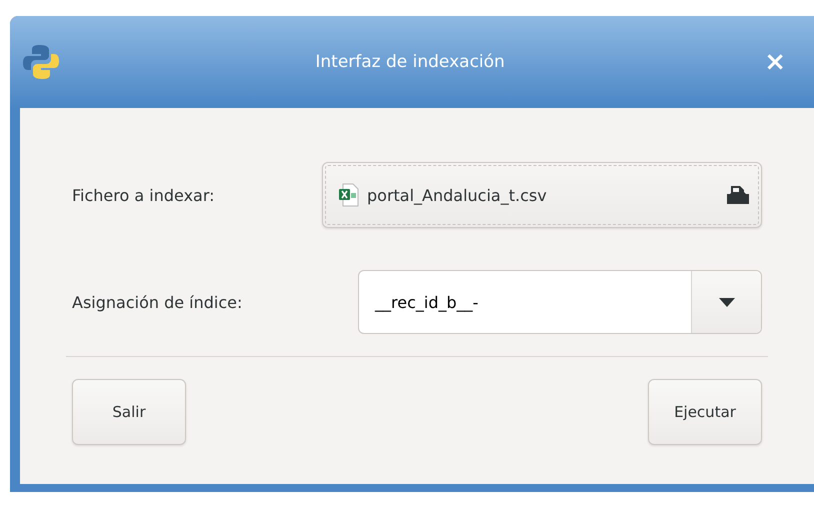  Describe the element at coordinates (143, 195) in the screenshot. I see `file-label: Fichero a indexar:` at that location.